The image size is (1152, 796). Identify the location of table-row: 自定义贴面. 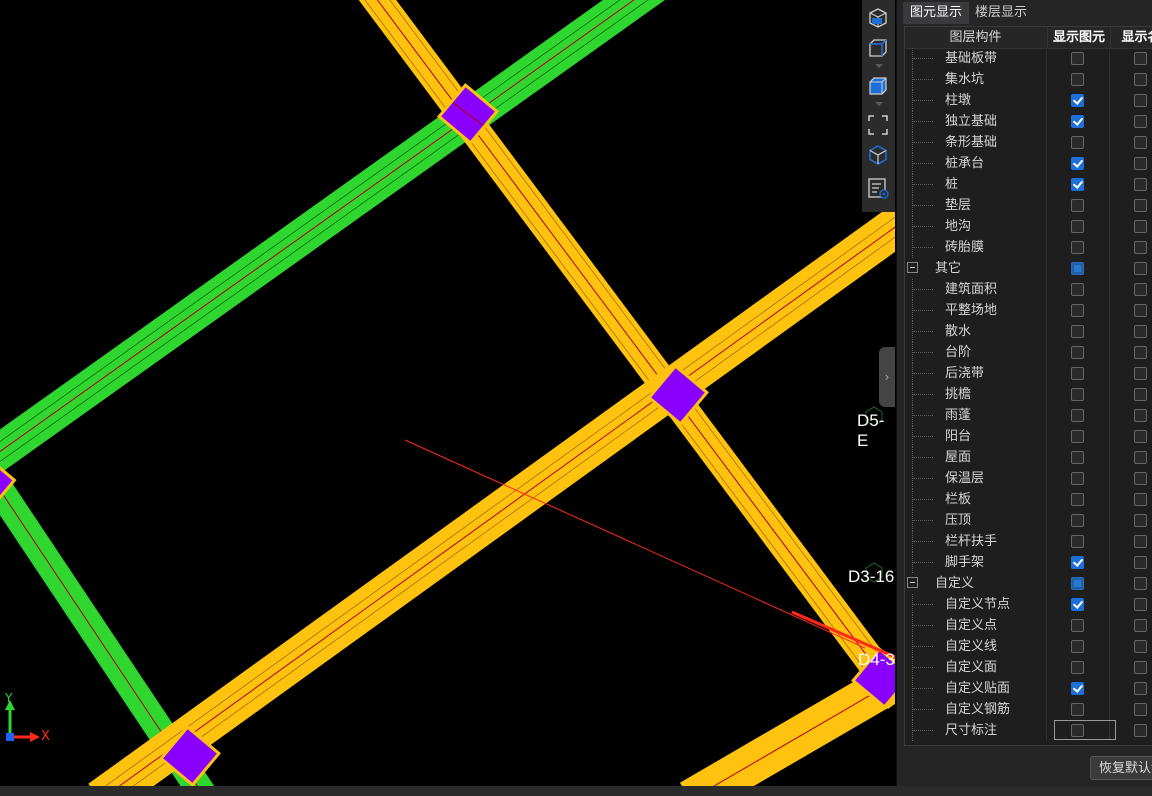
(1028, 688).